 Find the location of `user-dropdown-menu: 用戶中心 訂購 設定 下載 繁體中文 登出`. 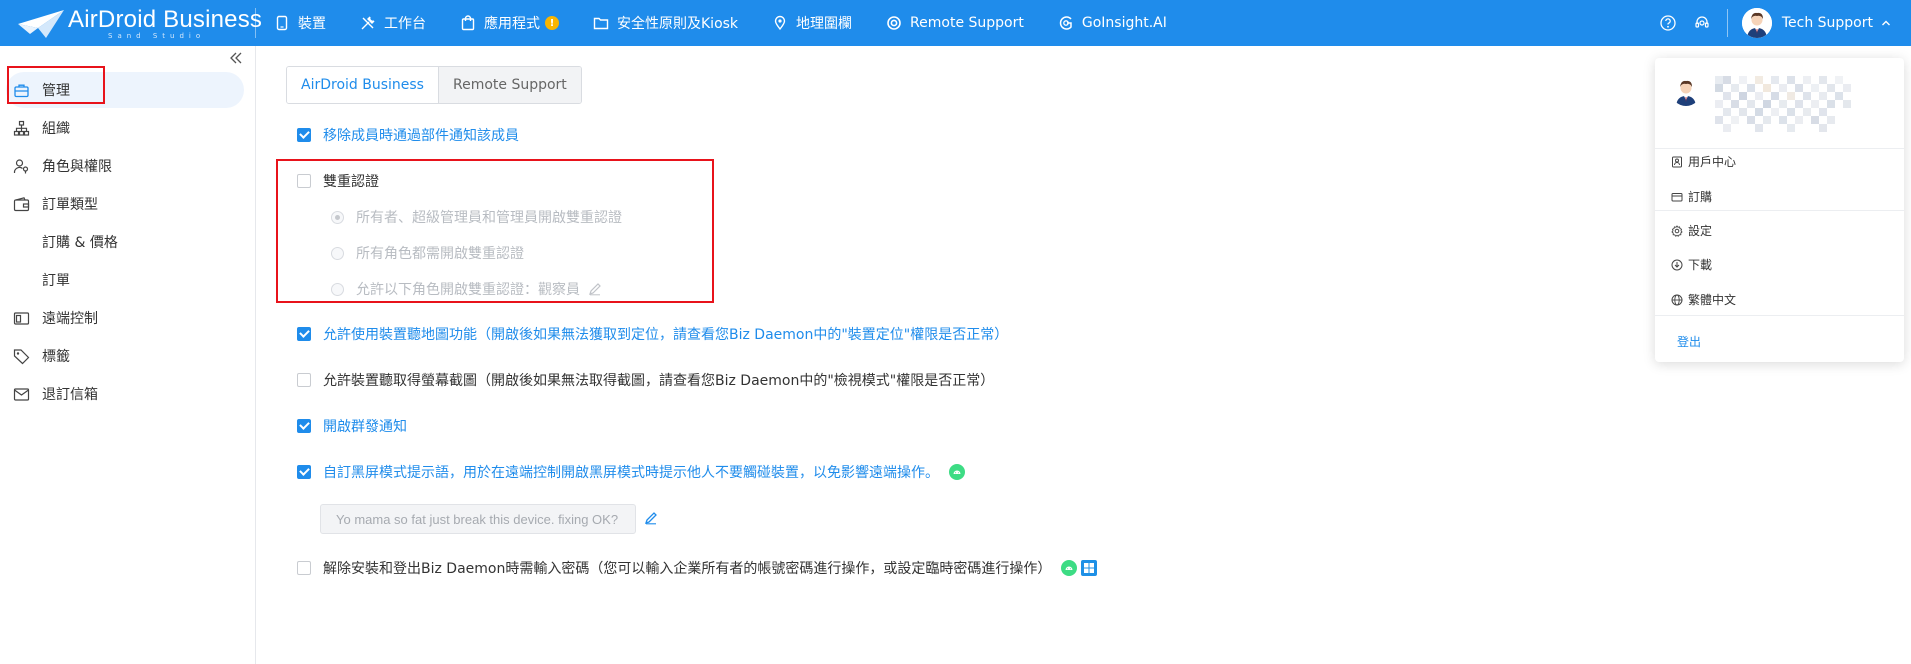

user-dropdown-menu: 用戶中心 訂購 設定 下載 繁體中文 登出 is located at coordinates (1779, 210).